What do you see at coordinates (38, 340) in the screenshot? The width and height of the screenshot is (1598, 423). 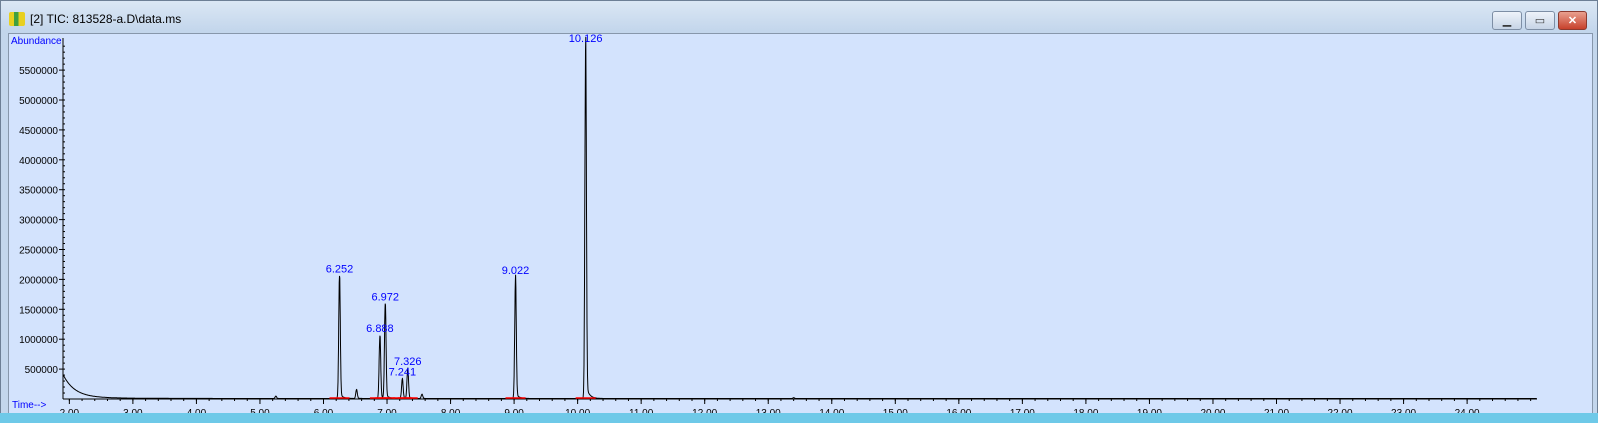 I see `y-tick-label: 1000000` at bounding box center [38, 340].